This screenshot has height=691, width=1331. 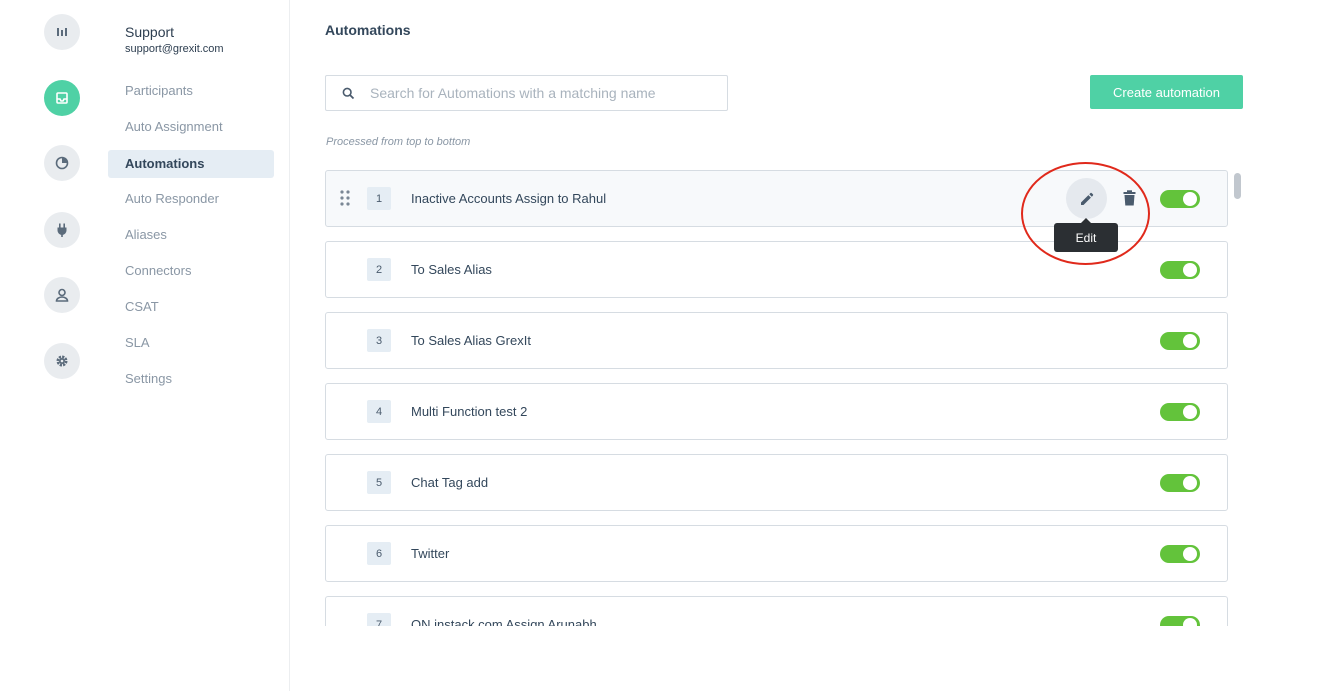 What do you see at coordinates (62, 163) in the screenshot?
I see `pie-chart-icon` at bounding box center [62, 163].